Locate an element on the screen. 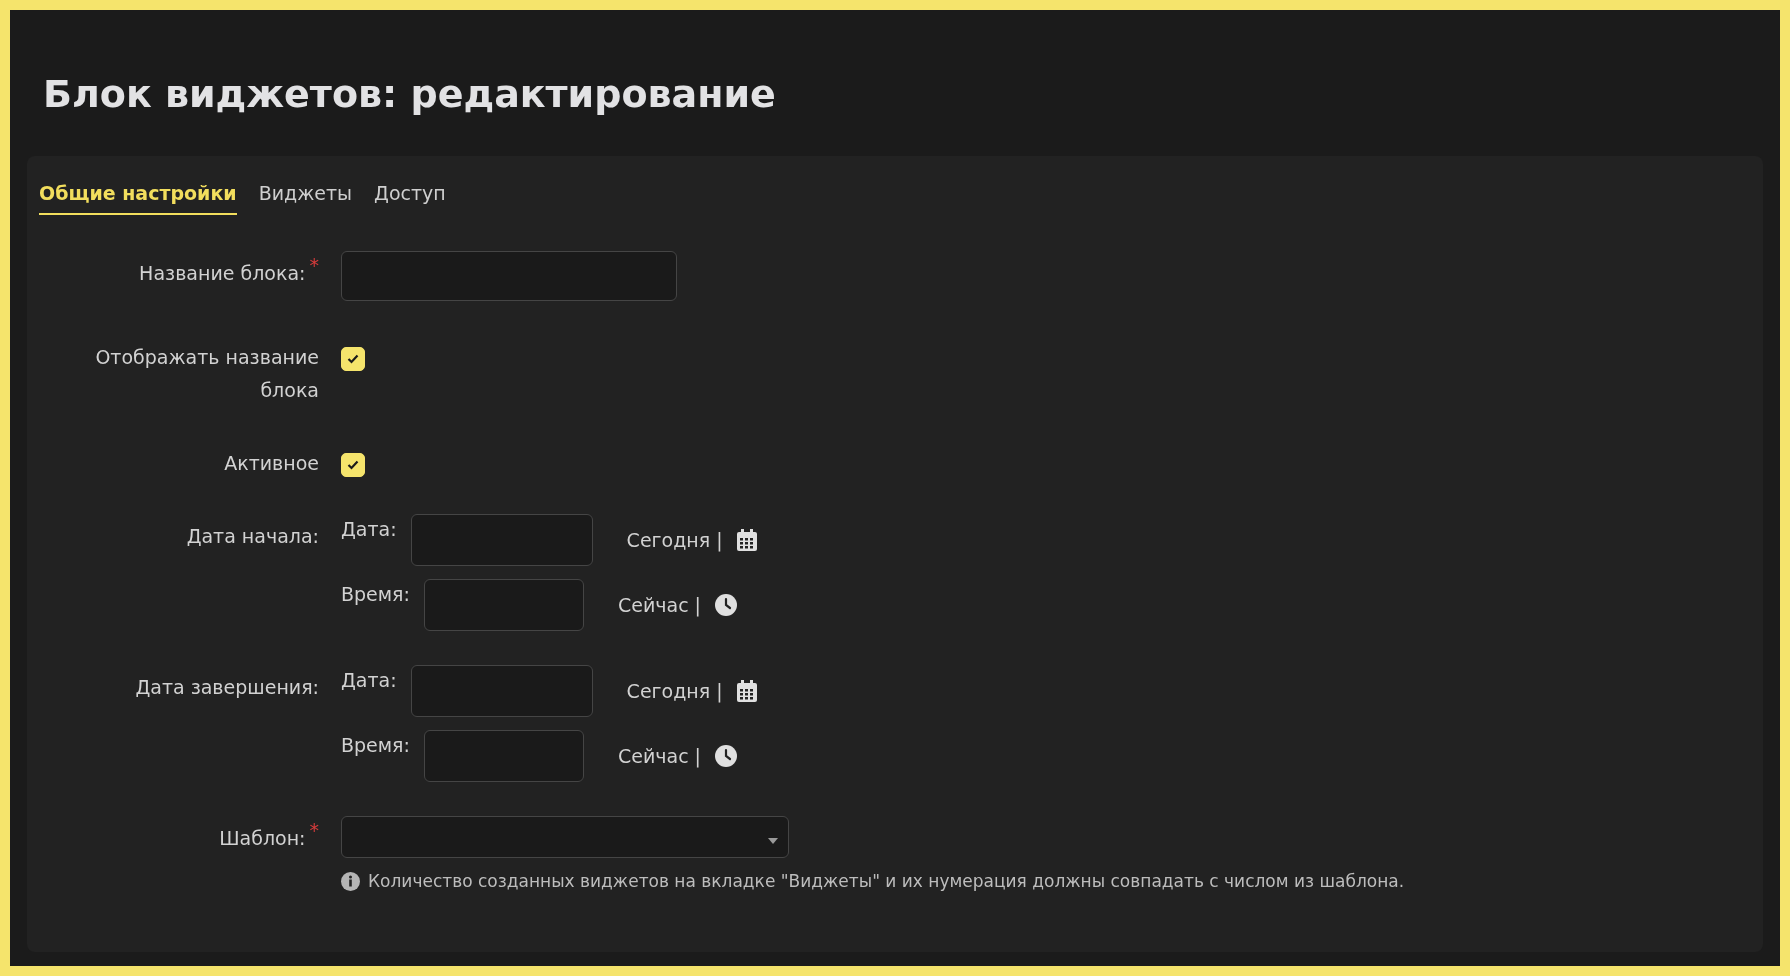  field-label: Шаблон: is located at coordinates (262, 838).